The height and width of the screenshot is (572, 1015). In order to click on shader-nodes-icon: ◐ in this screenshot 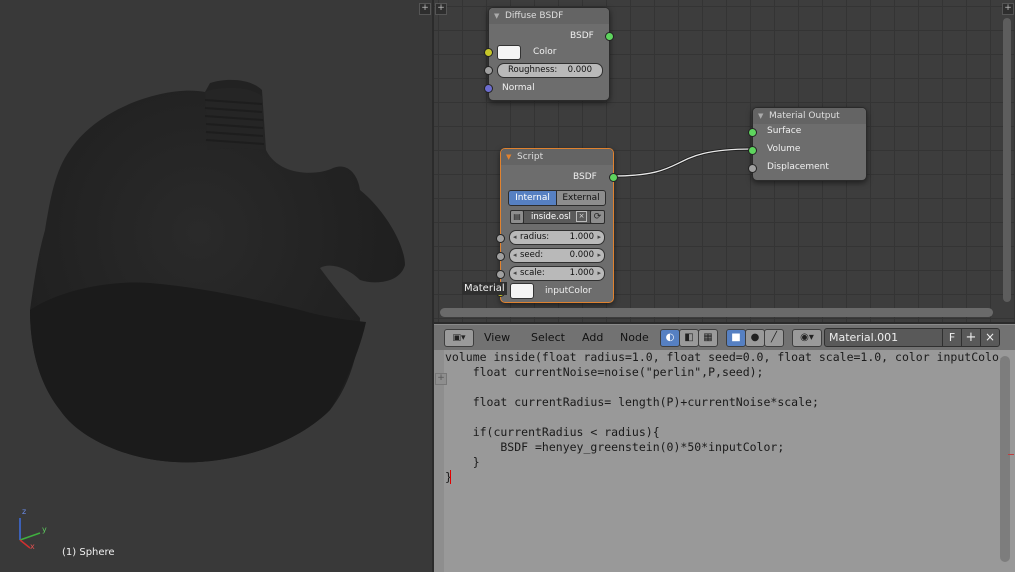, I will do `click(670, 338)`.